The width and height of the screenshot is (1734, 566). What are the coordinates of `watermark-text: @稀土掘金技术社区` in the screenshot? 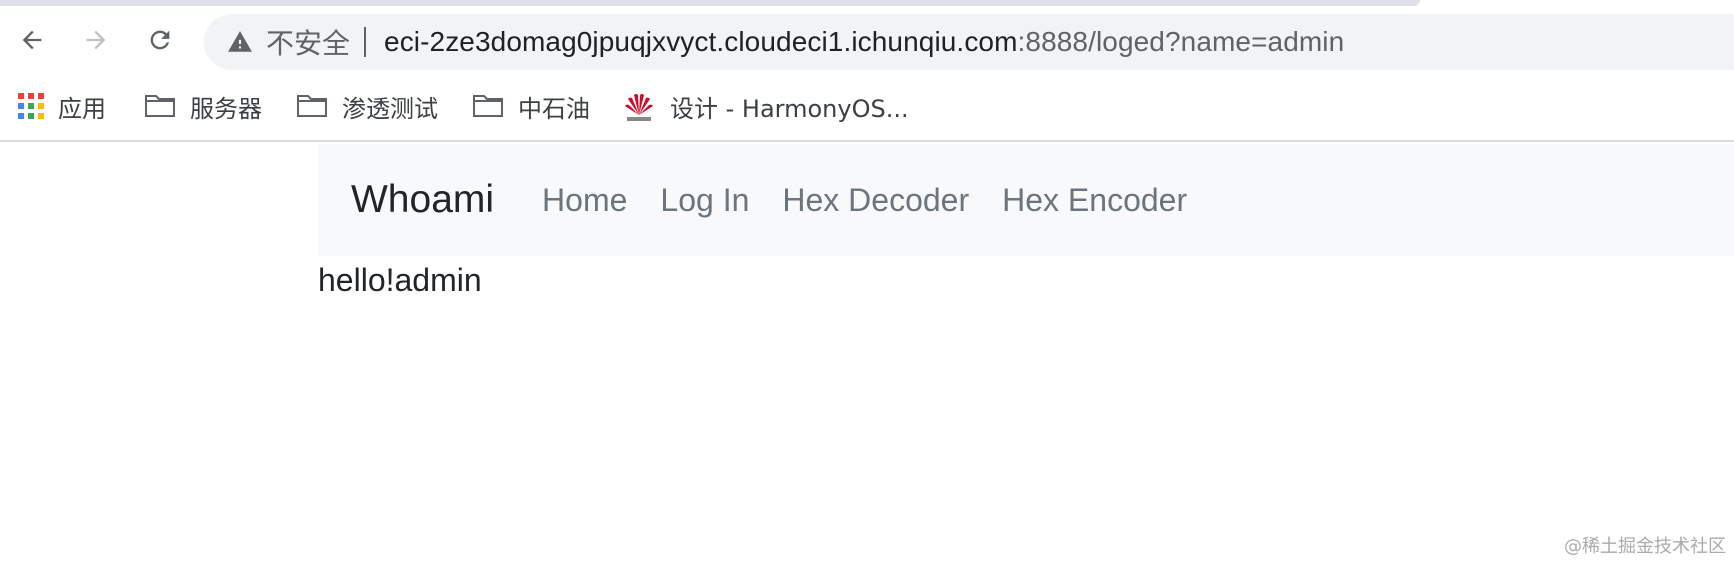 It's located at (1645, 546).